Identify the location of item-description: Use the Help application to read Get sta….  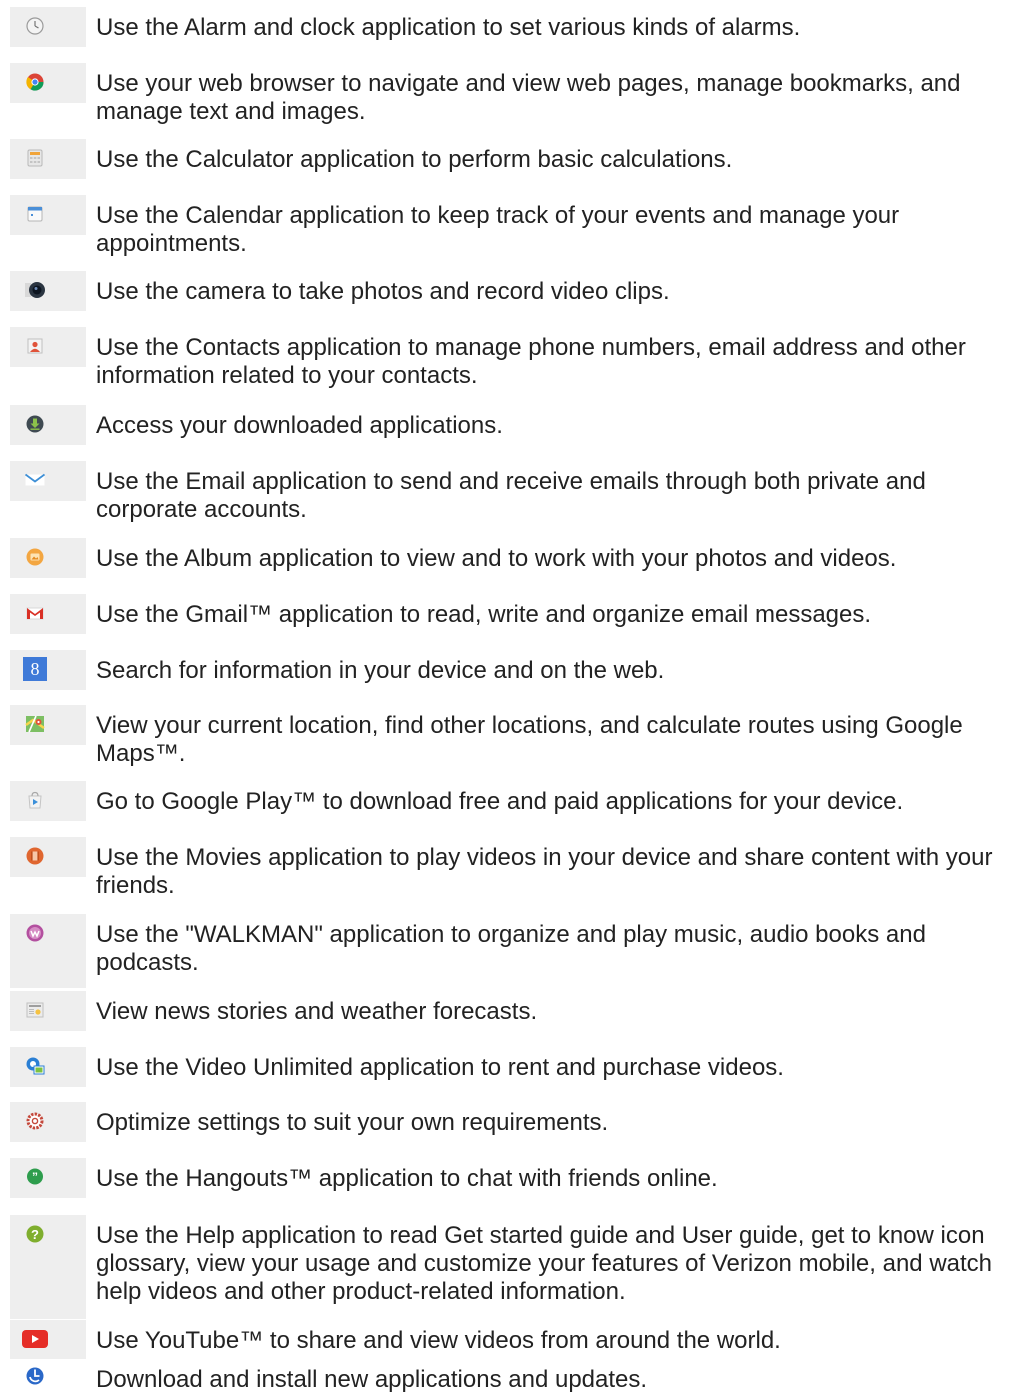
(544, 1263).